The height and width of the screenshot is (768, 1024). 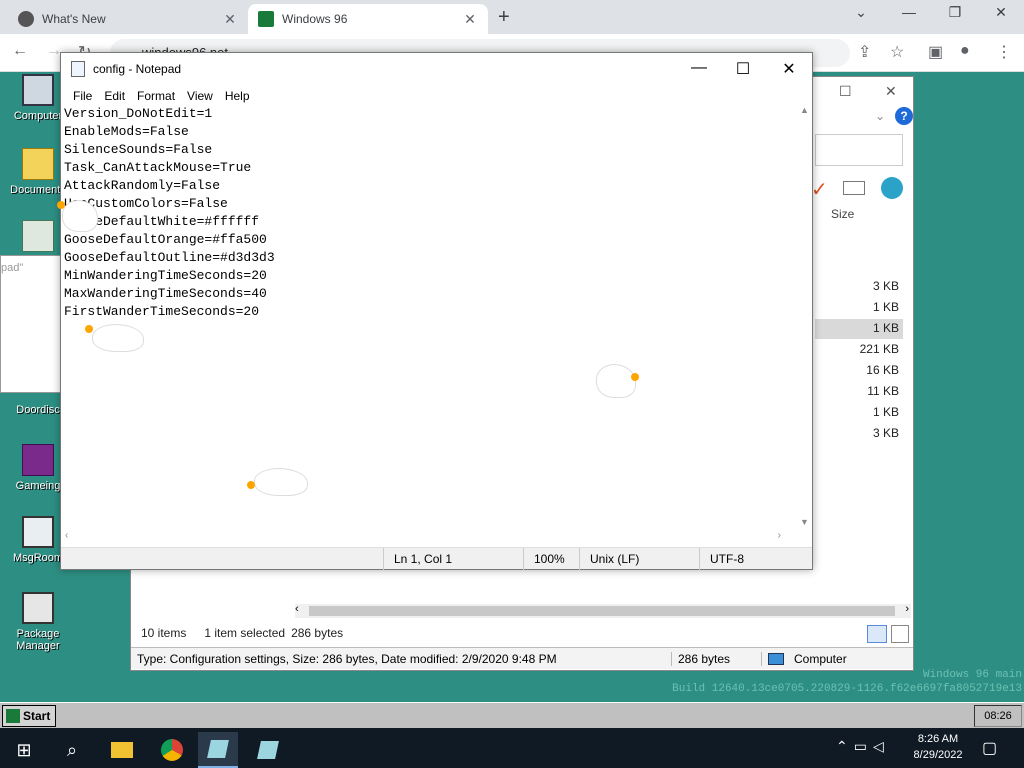 What do you see at coordinates (938, 755) in the screenshot?
I see `clock-date: 8/29/2022` at bounding box center [938, 755].